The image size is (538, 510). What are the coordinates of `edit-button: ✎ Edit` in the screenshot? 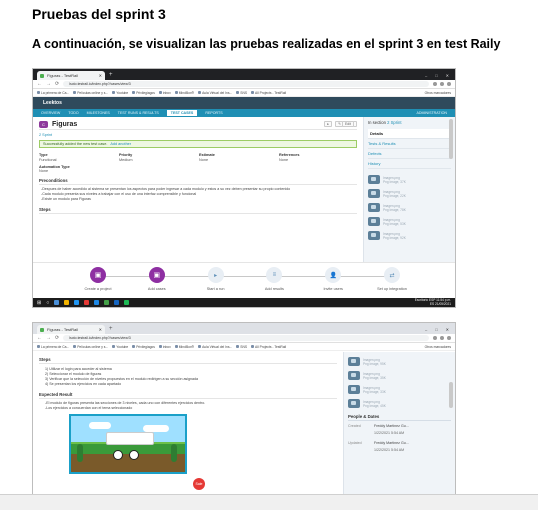 It's located at (346, 124).